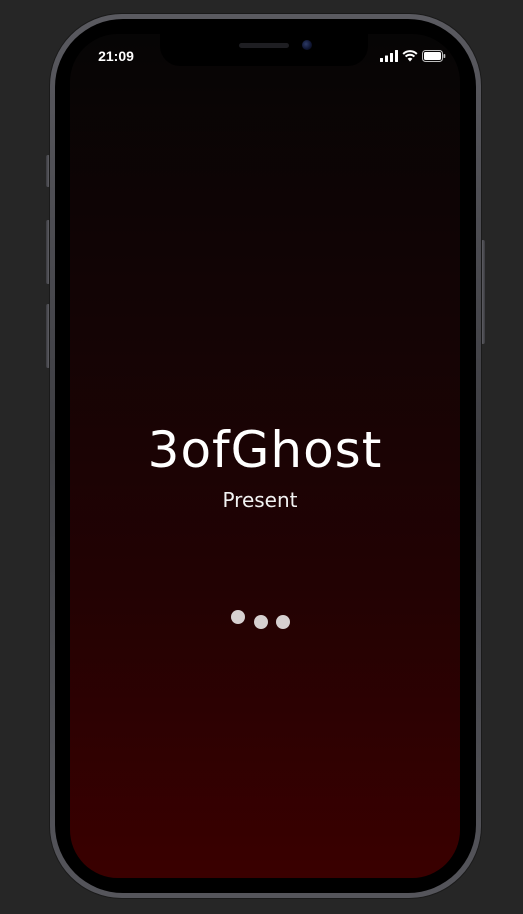  What do you see at coordinates (264, 45) in the screenshot?
I see `earpiece-speaker` at bounding box center [264, 45].